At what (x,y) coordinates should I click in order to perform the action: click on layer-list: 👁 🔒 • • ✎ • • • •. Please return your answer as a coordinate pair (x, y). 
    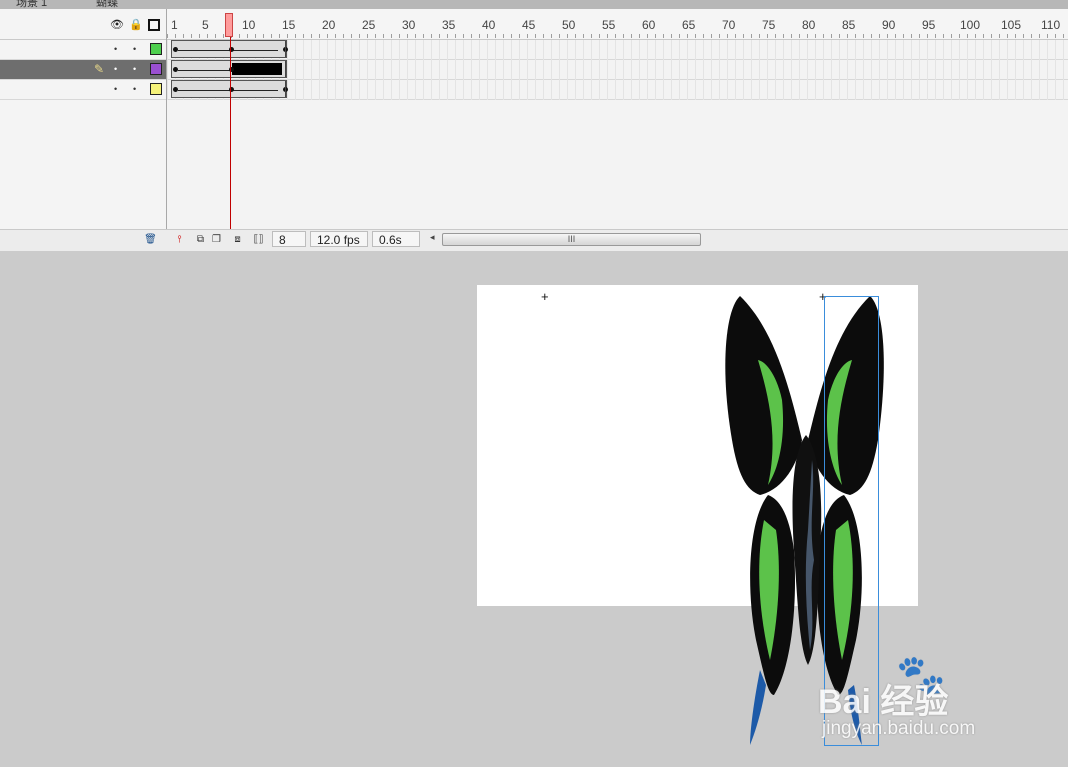
    Looking at the image, I should click on (83, 129).